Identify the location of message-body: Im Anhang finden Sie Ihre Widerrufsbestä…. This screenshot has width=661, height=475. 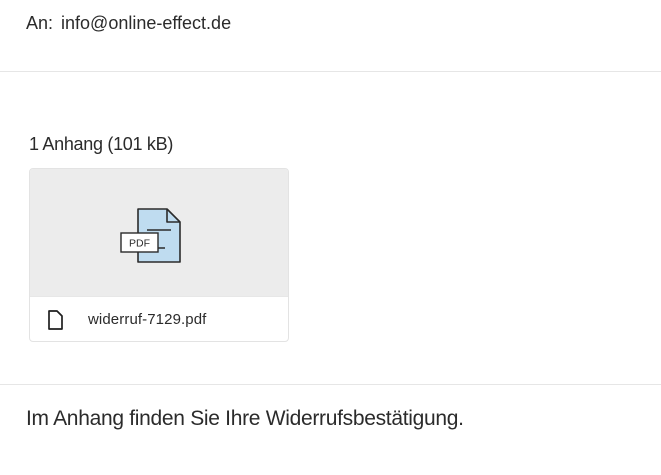
(245, 418).